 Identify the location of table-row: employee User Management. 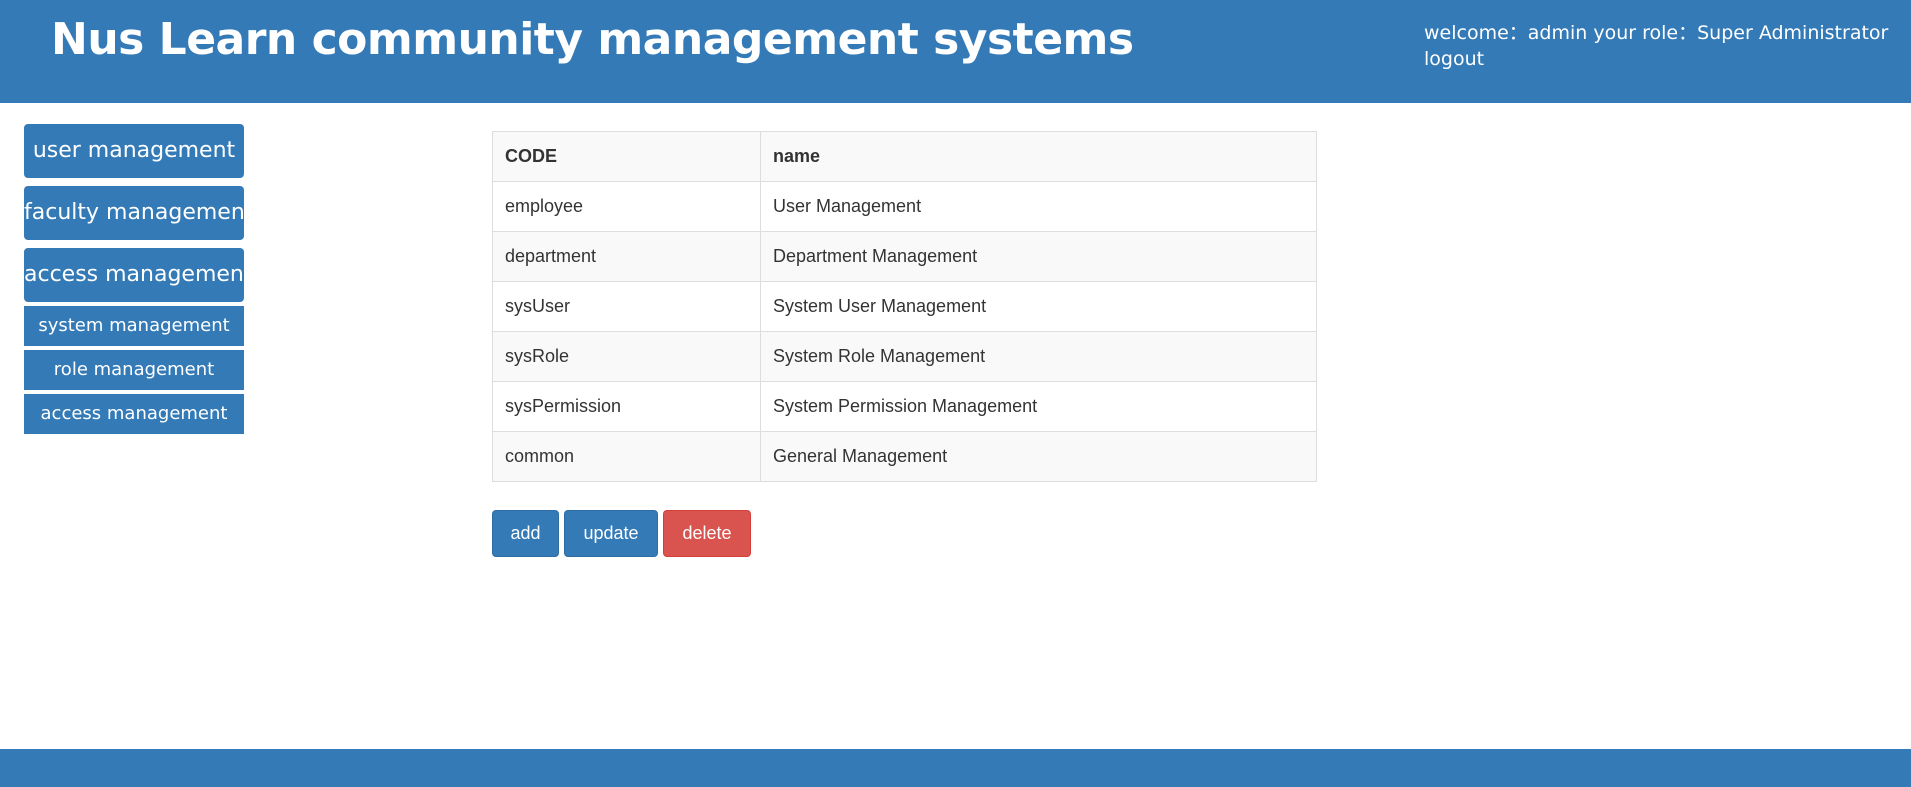
(904, 206).